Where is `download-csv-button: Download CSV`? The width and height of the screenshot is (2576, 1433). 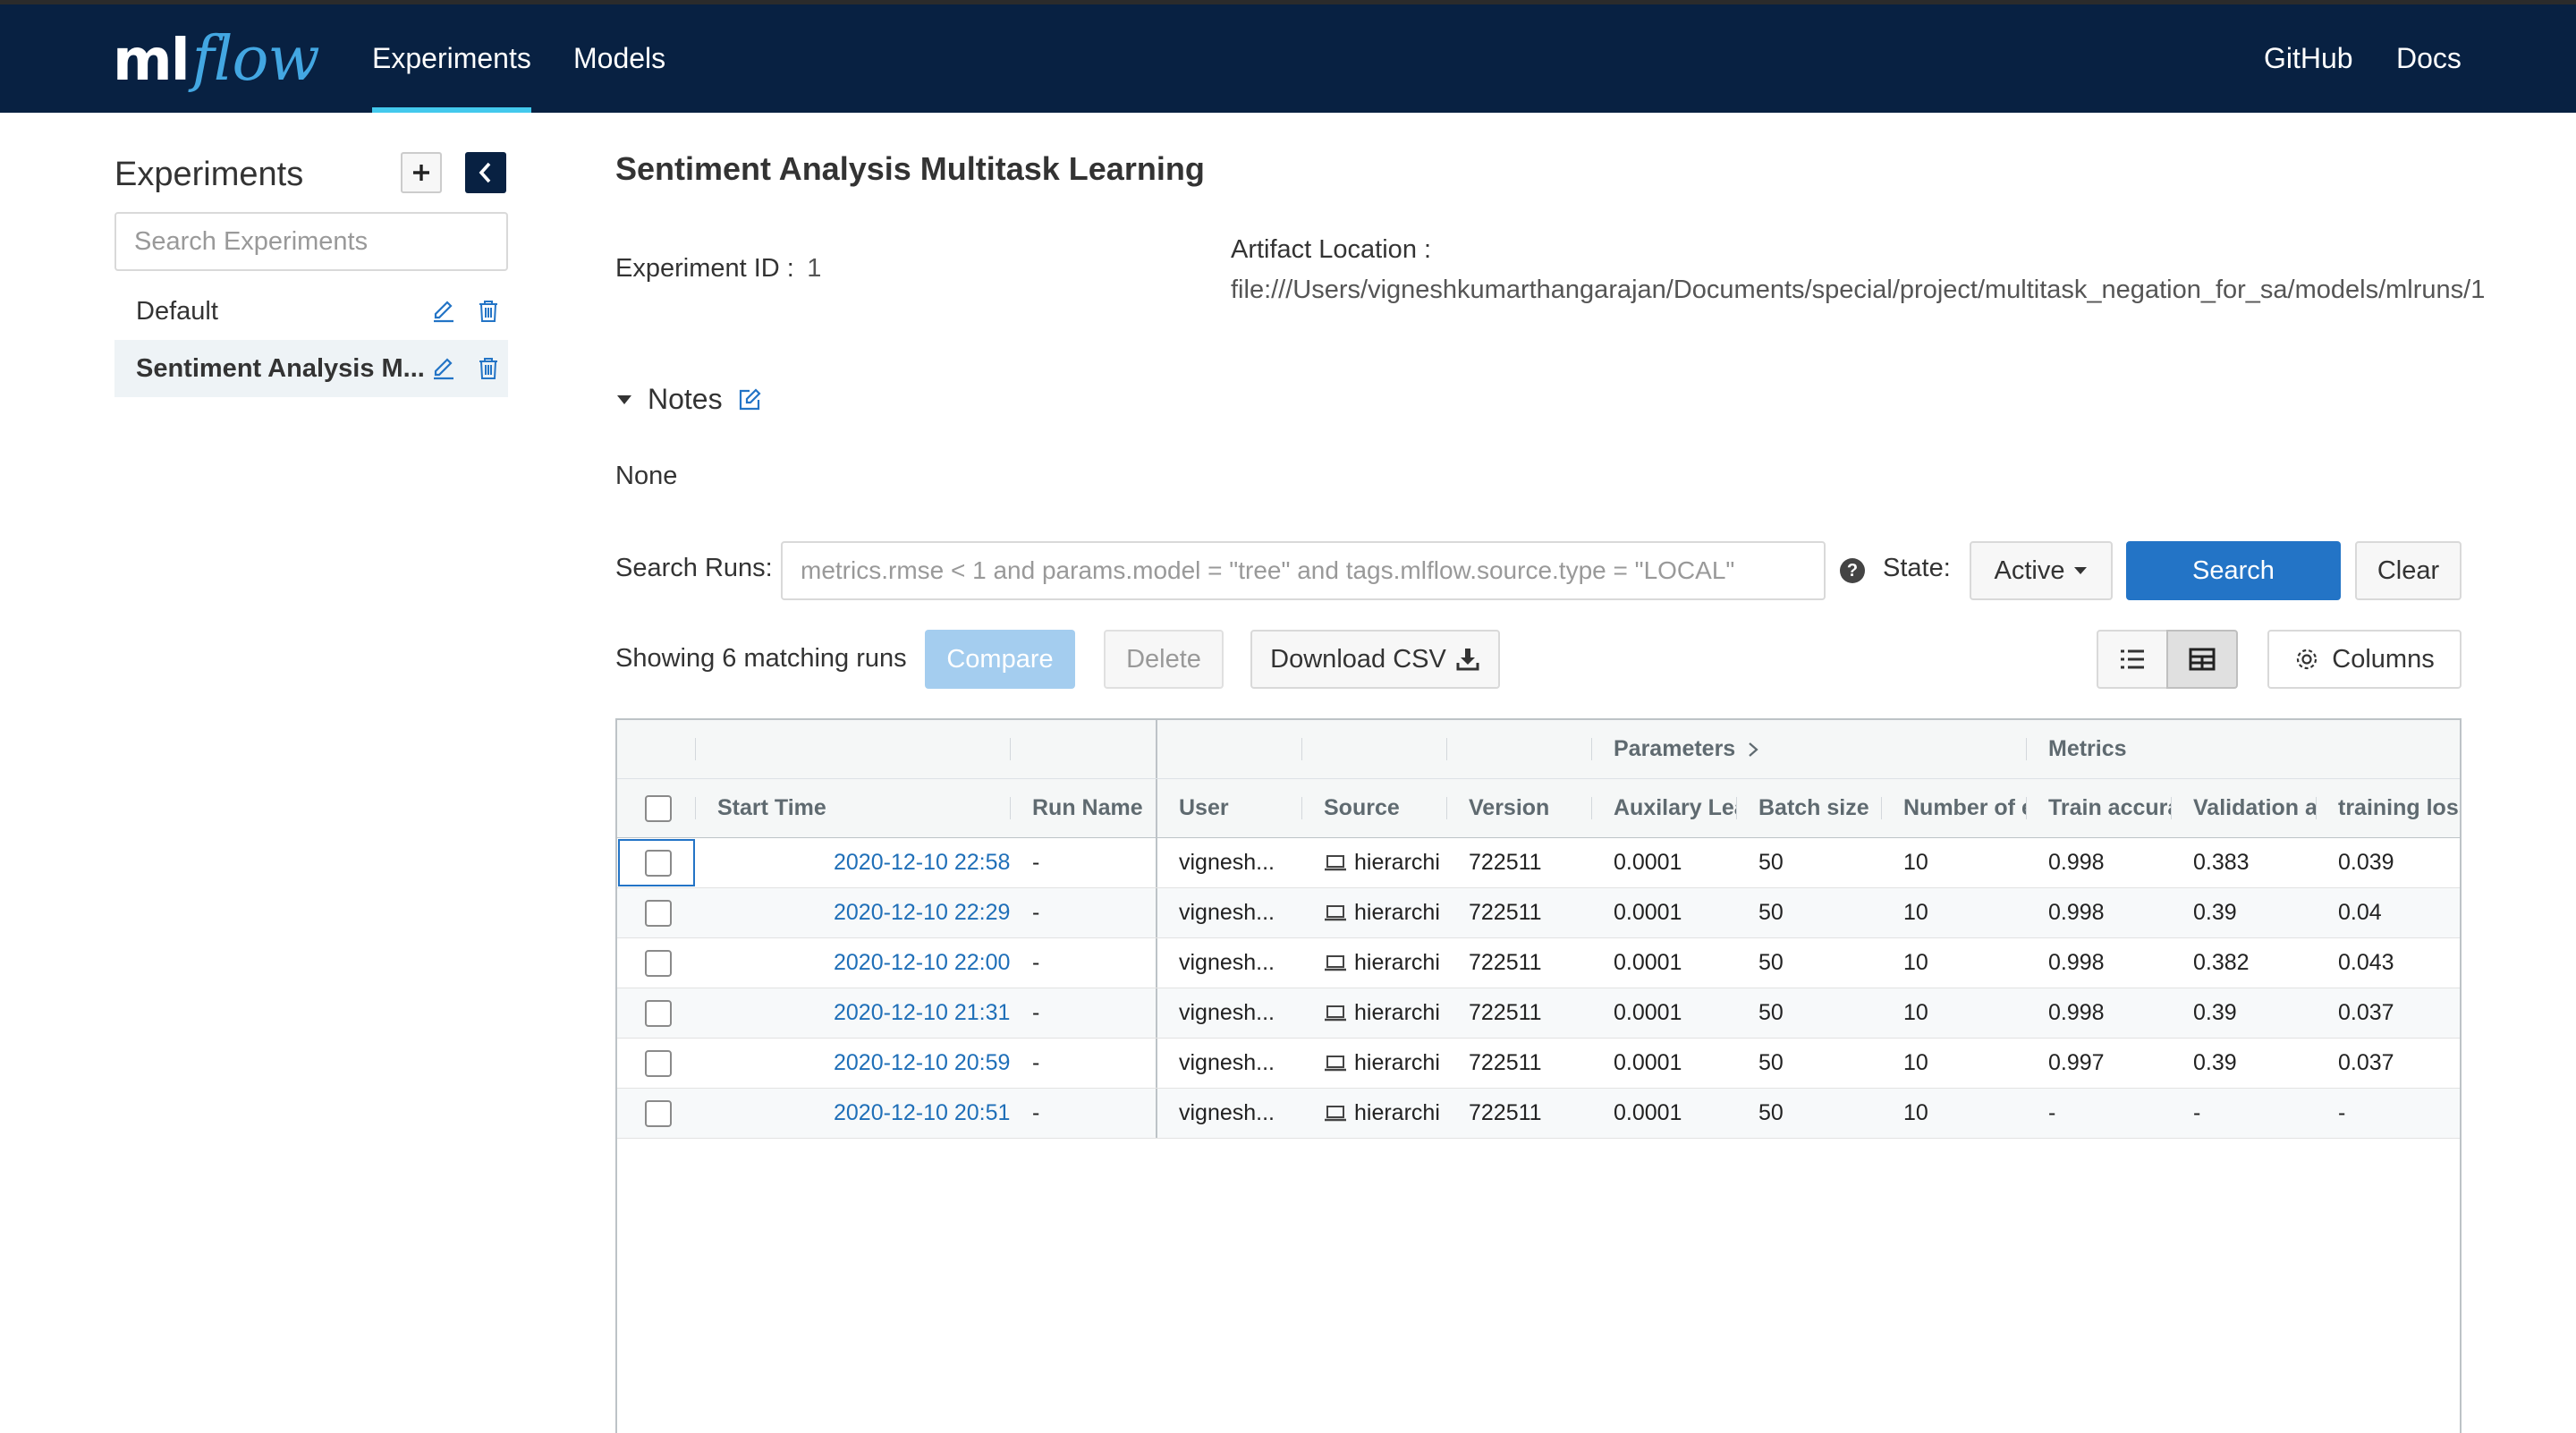
download-csv-button: Download CSV is located at coordinates (1375, 659).